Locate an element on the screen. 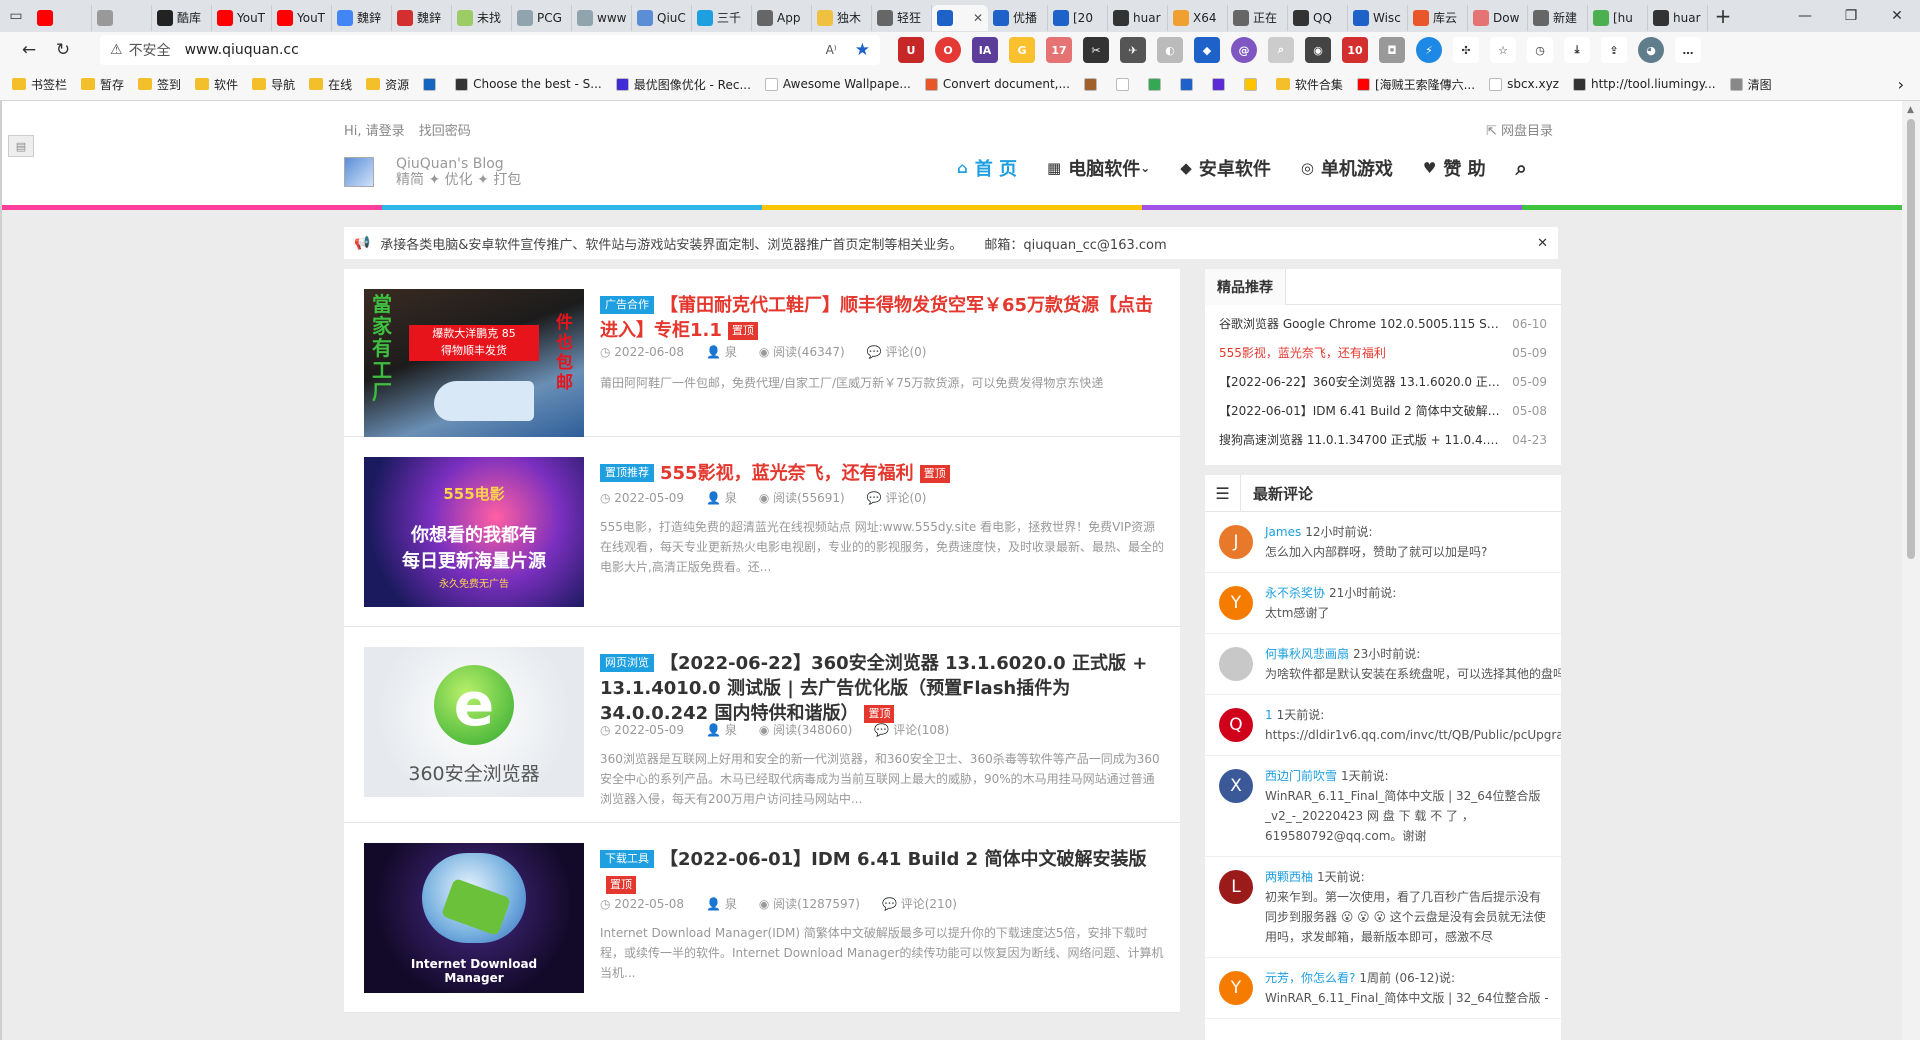 This screenshot has height=1040, width=1920. browser-tab: X64 is located at coordinates (1198, 17).